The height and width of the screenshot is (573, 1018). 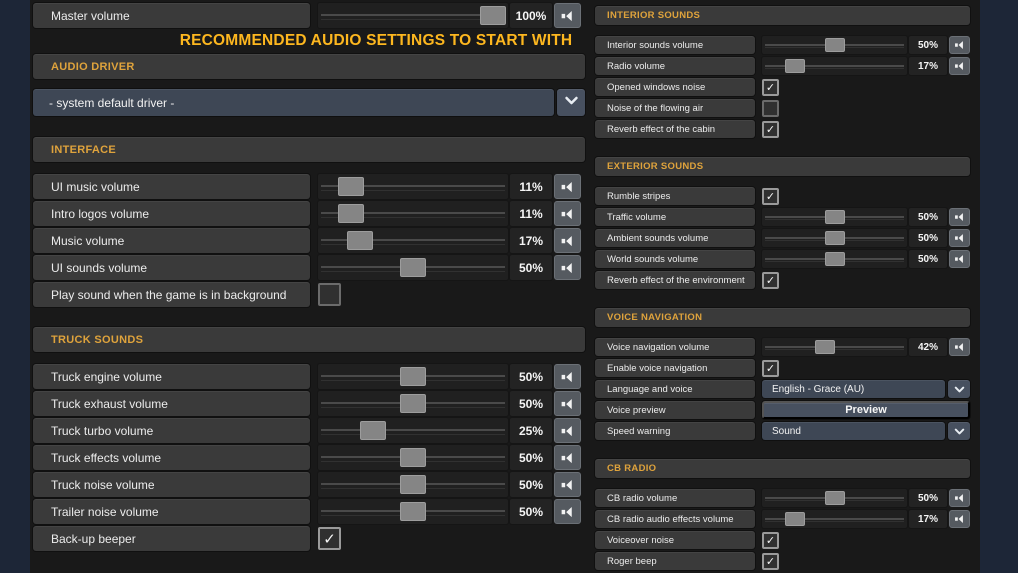 I want to click on value-readout: 100%, so click(x=531, y=15).